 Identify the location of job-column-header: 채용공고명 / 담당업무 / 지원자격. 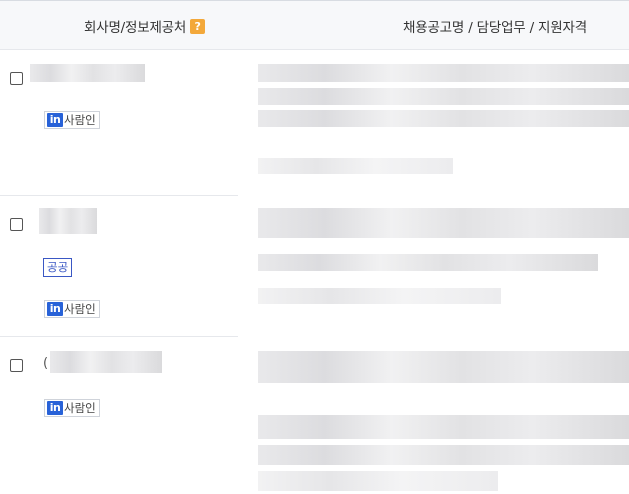
(495, 28).